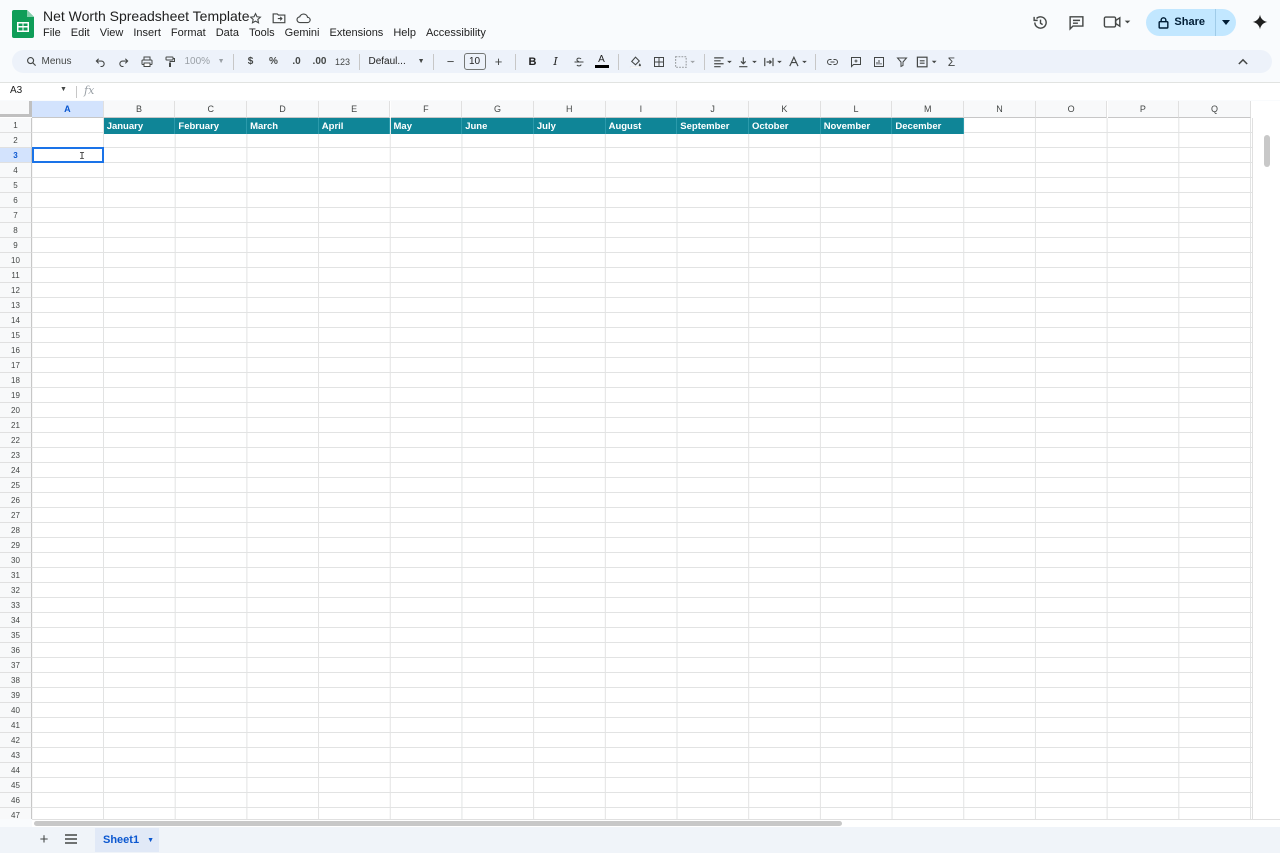  I want to click on month-header-cell: August, so click(641, 126).